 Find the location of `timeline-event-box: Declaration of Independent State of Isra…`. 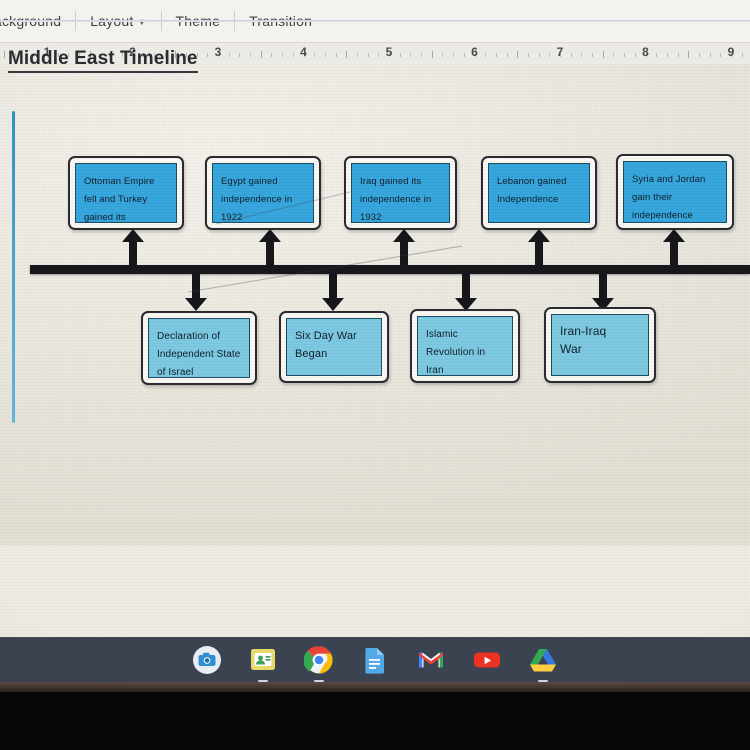

timeline-event-box: Declaration of Independent State of Isra… is located at coordinates (199, 348).